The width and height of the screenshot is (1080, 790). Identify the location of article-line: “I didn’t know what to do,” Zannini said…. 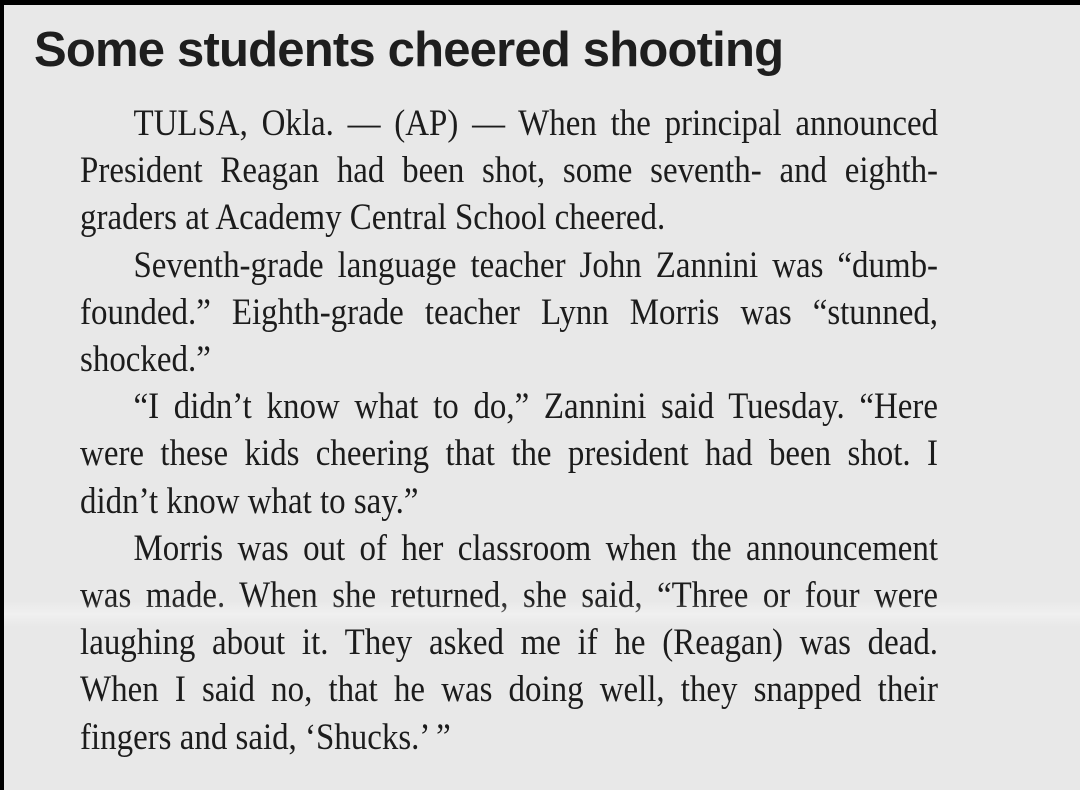
(536, 407).